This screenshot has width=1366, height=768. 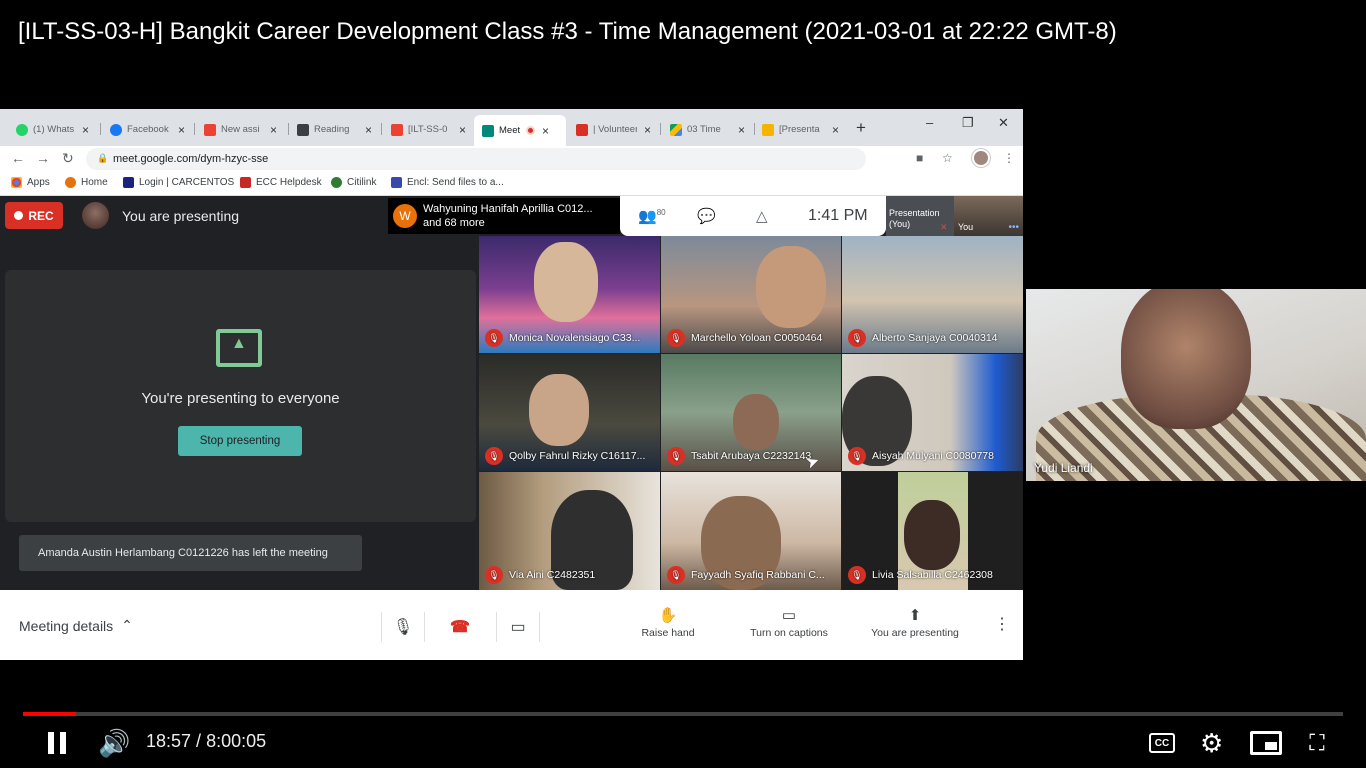 I want to click on bookmark-login: Login | CARCENTOS, so click(x=178, y=182).